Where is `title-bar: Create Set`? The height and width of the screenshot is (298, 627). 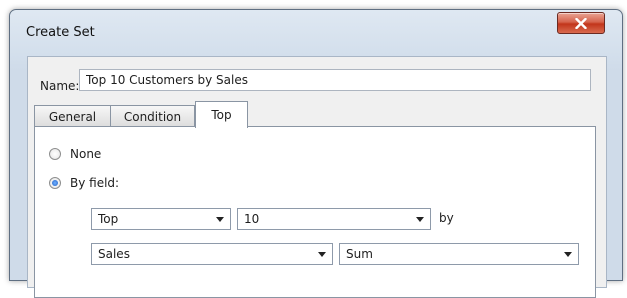 title-bar: Create Set is located at coordinates (316, 32).